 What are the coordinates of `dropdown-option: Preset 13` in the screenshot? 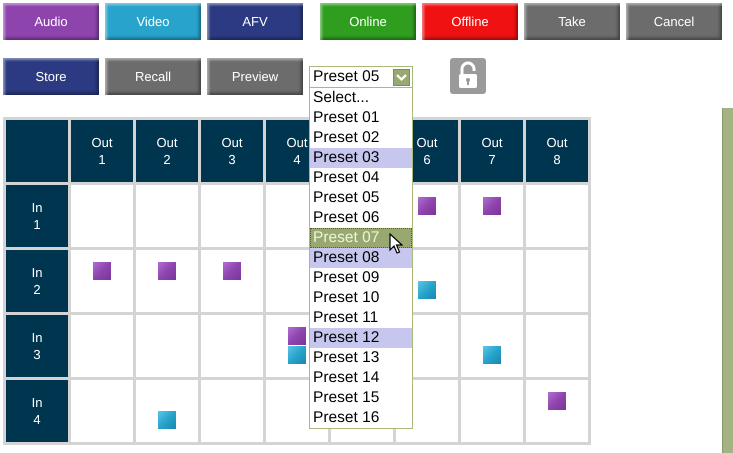 It's located at (361, 358).